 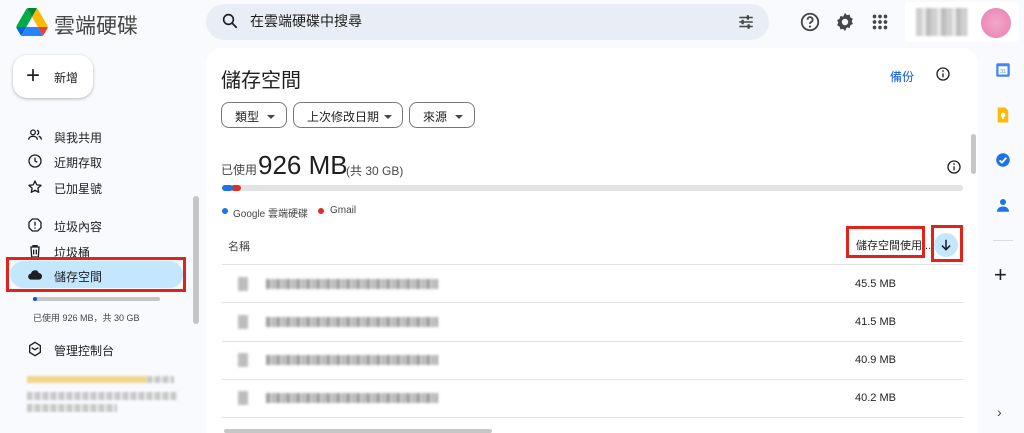 What do you see at coordinates (86, 318) in the screenshot?
I see `storage-quota-text: 已使用 926 MB，共 30 GB` at bounding box center [86, 318].